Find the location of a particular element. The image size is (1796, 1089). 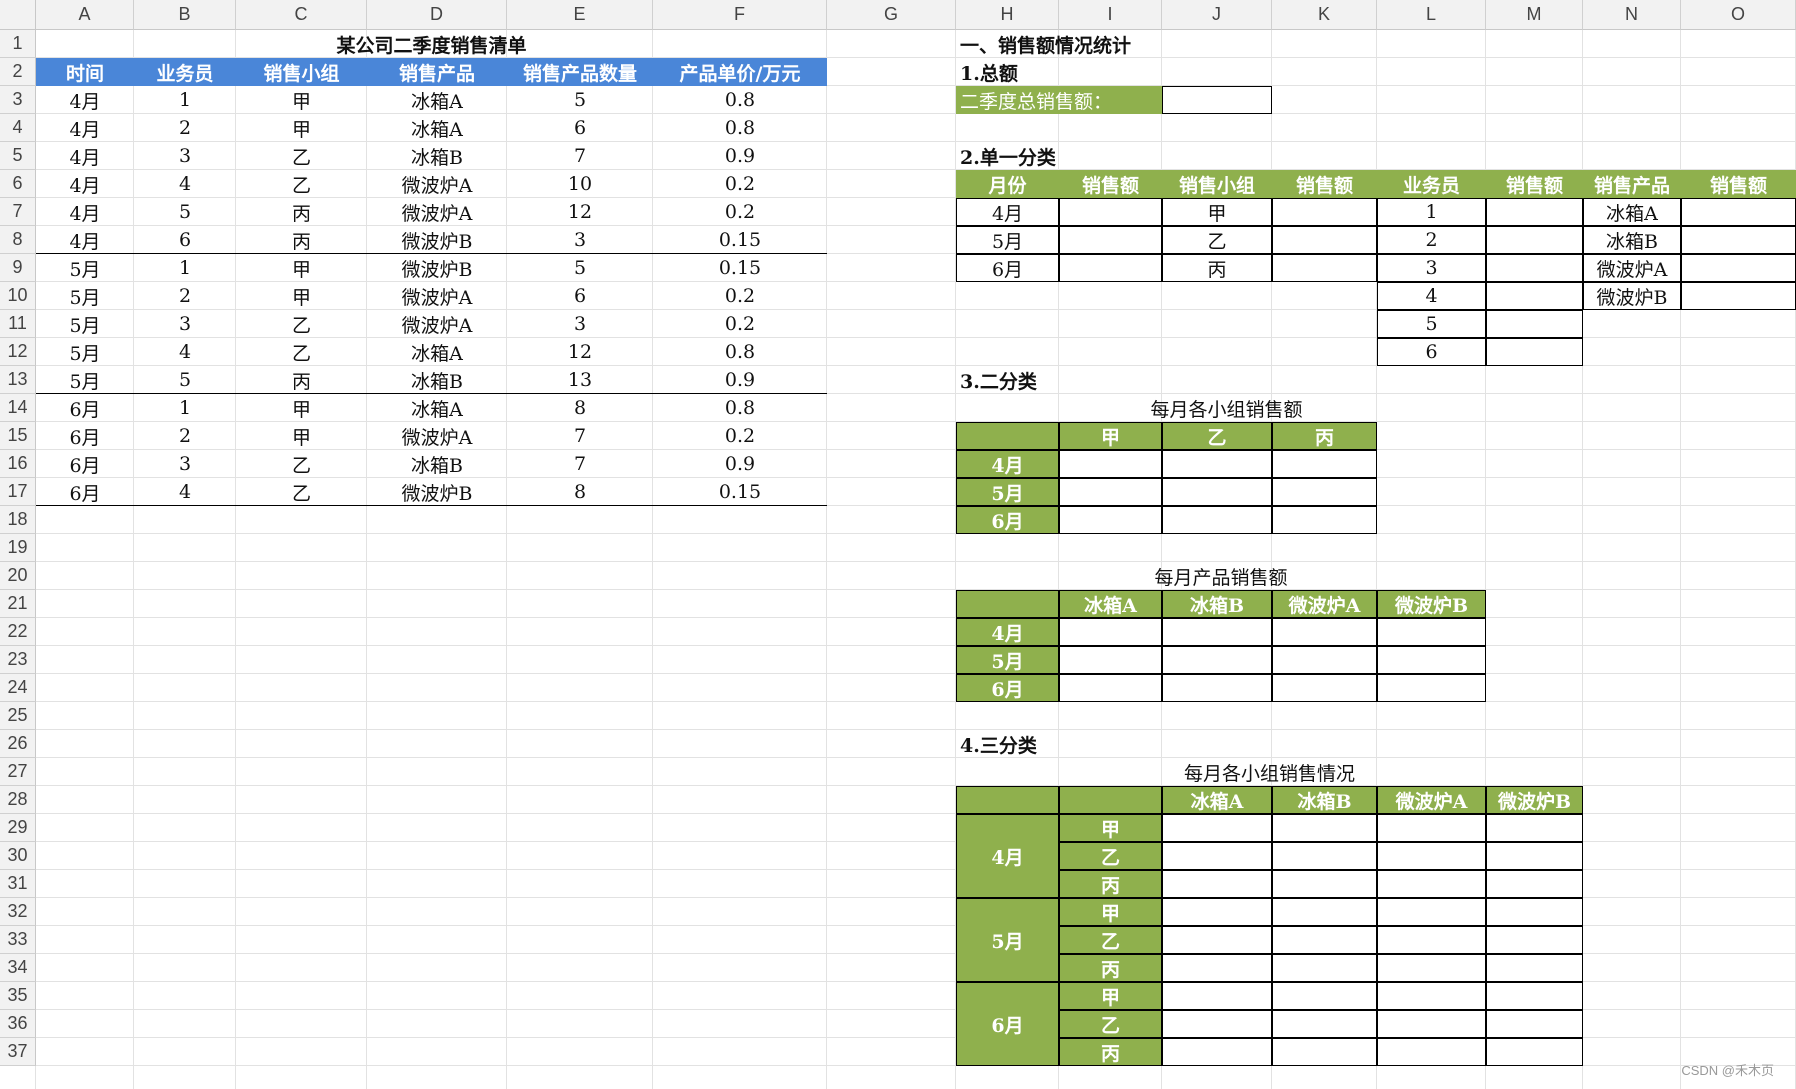

row-header-11: 11 is located at coordinates (18, 324).